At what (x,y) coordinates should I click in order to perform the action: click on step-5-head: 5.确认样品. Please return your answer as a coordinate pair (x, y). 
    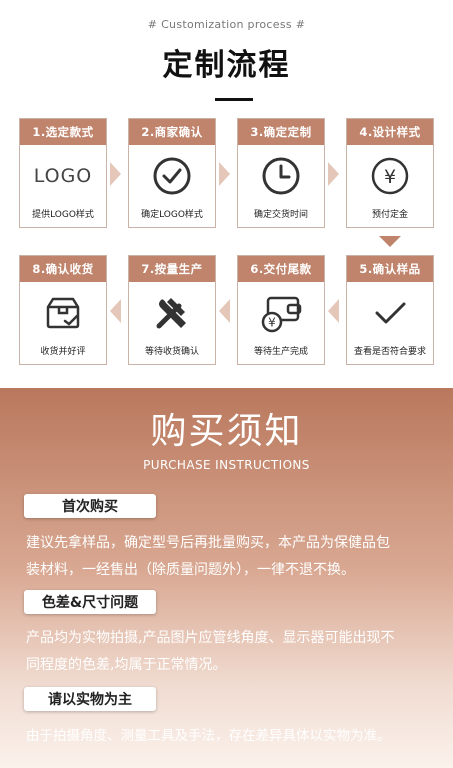
    Looking at the image, I should click on (390, 269).